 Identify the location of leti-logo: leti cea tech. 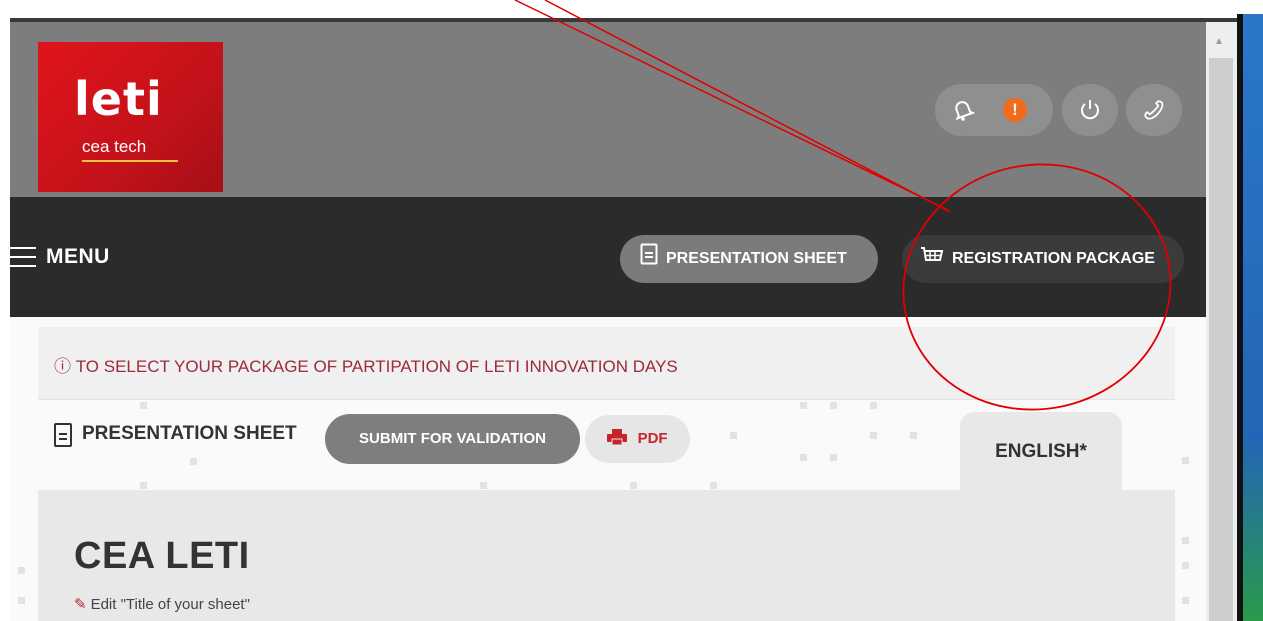
(130, 117).